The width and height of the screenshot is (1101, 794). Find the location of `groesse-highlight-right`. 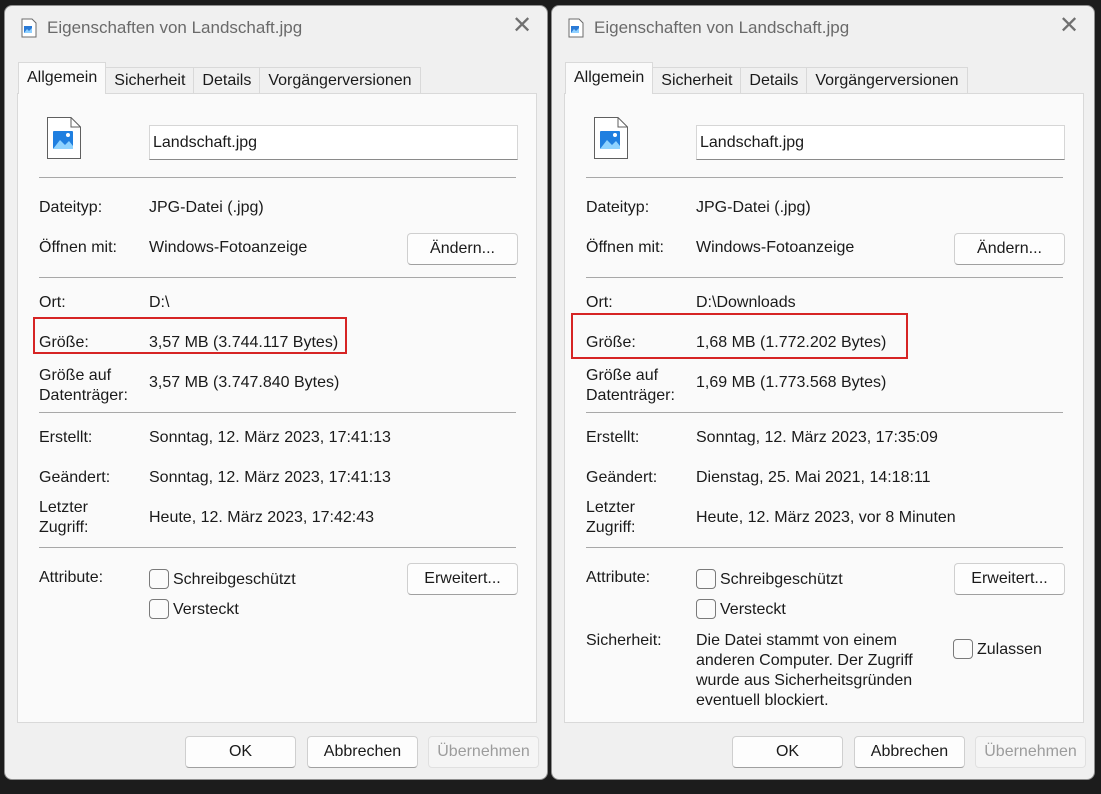

groesse-highlight-right is located at coordinates (739, 336).